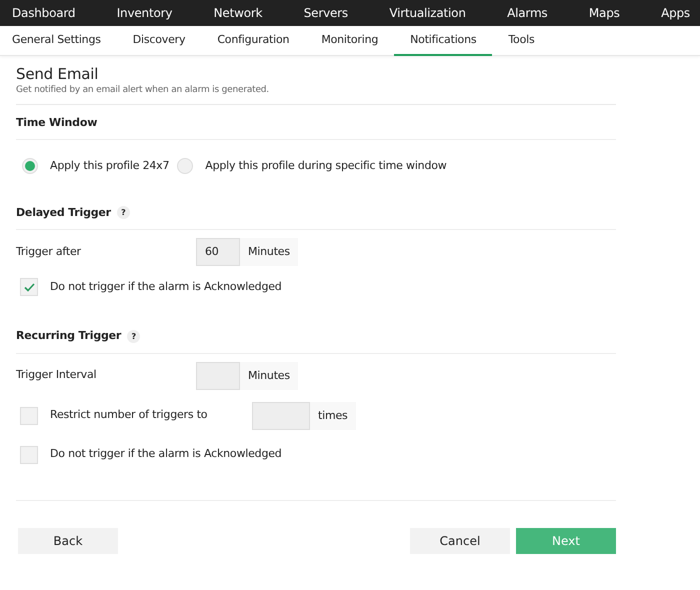 Image resolution: width=700 pixels, height=590 pixels. Describe the element at coordinates (129, 415) in the screenshot. I see `checkbox-label: Restrict number of triggers to` at that location.